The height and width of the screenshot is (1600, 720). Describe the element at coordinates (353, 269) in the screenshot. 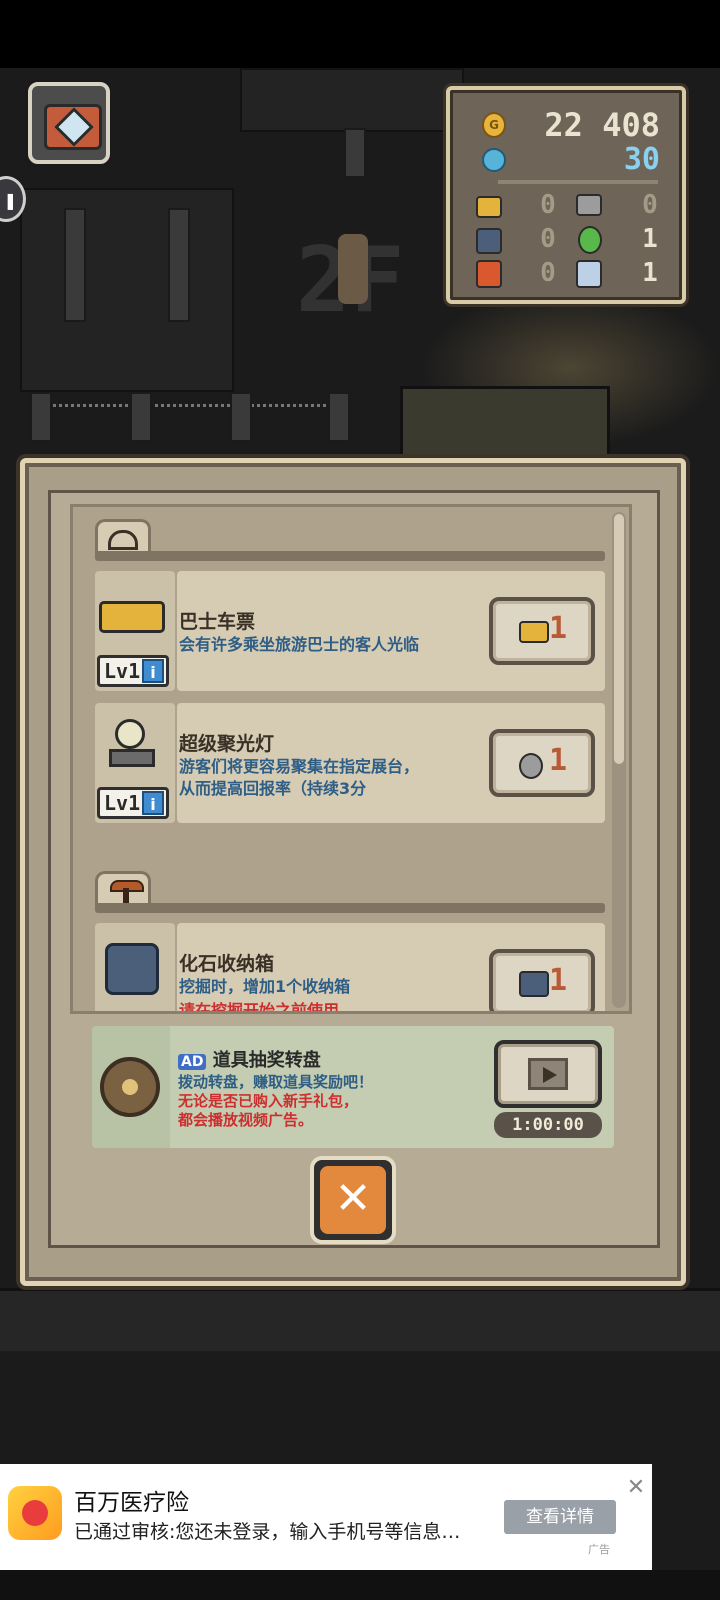

I see `visitor-character` at that location.